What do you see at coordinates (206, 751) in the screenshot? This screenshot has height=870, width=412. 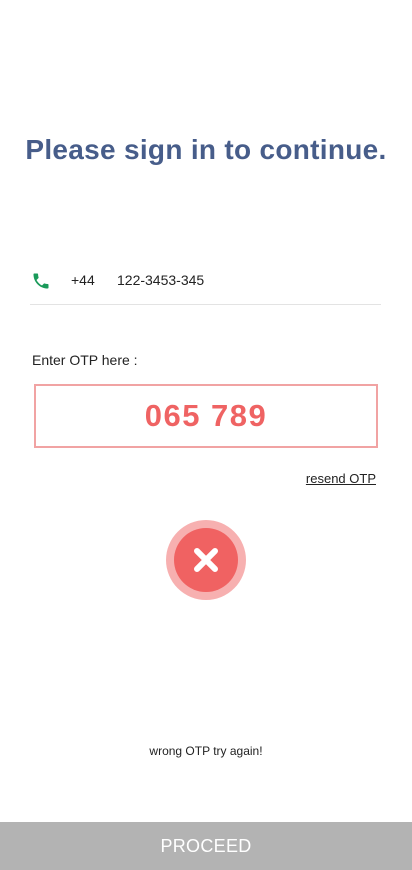 I see `error-message: wrong OTP try again!` at bounding box center [206, 751].